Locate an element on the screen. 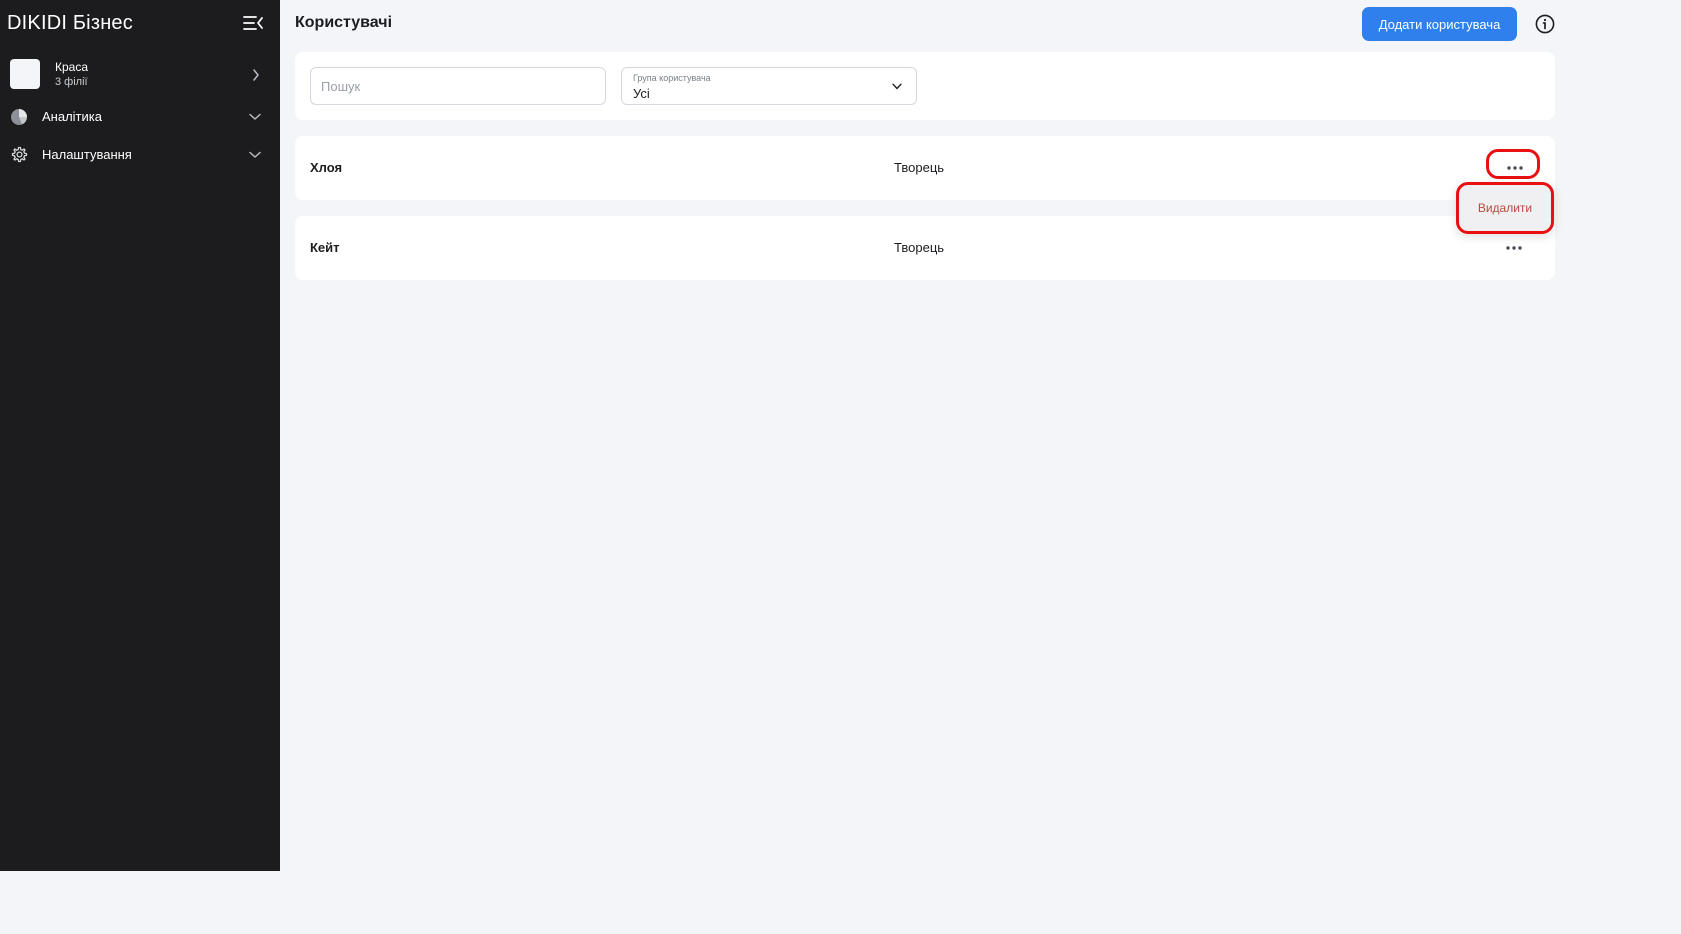 Image resolution: width=1681 pixels, height=934 pixels. branch-subtitle: 3 філії is located at coordinates (71, 82).